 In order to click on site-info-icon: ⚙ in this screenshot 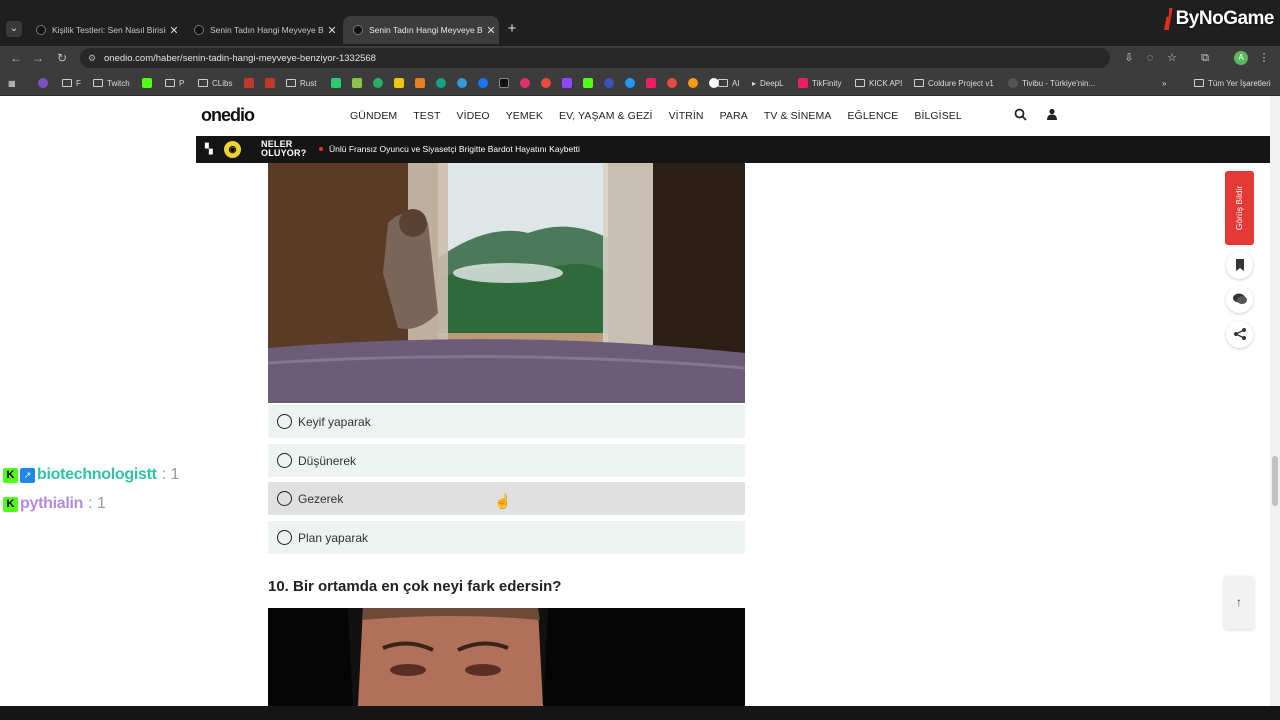, I will do `click(93, 58)`.